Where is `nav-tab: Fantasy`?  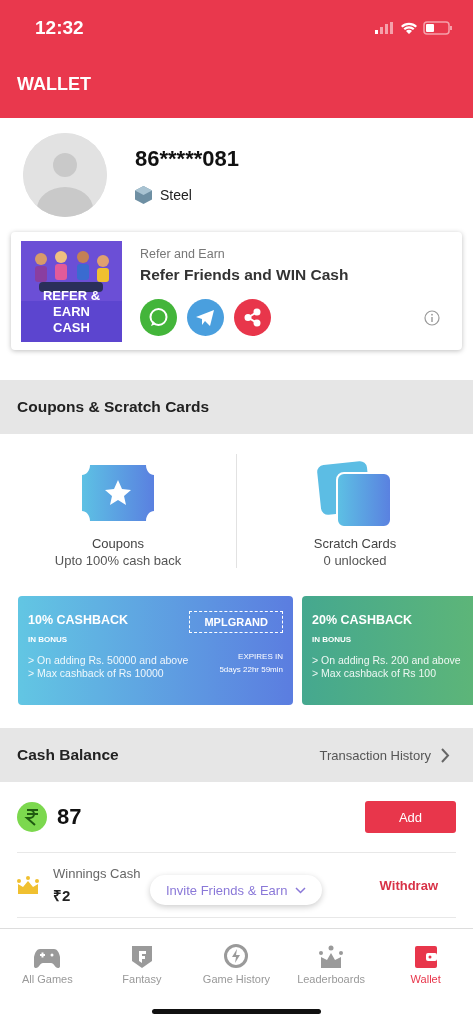
nav-tab: Fantasy is located at coordinates (142, 961).